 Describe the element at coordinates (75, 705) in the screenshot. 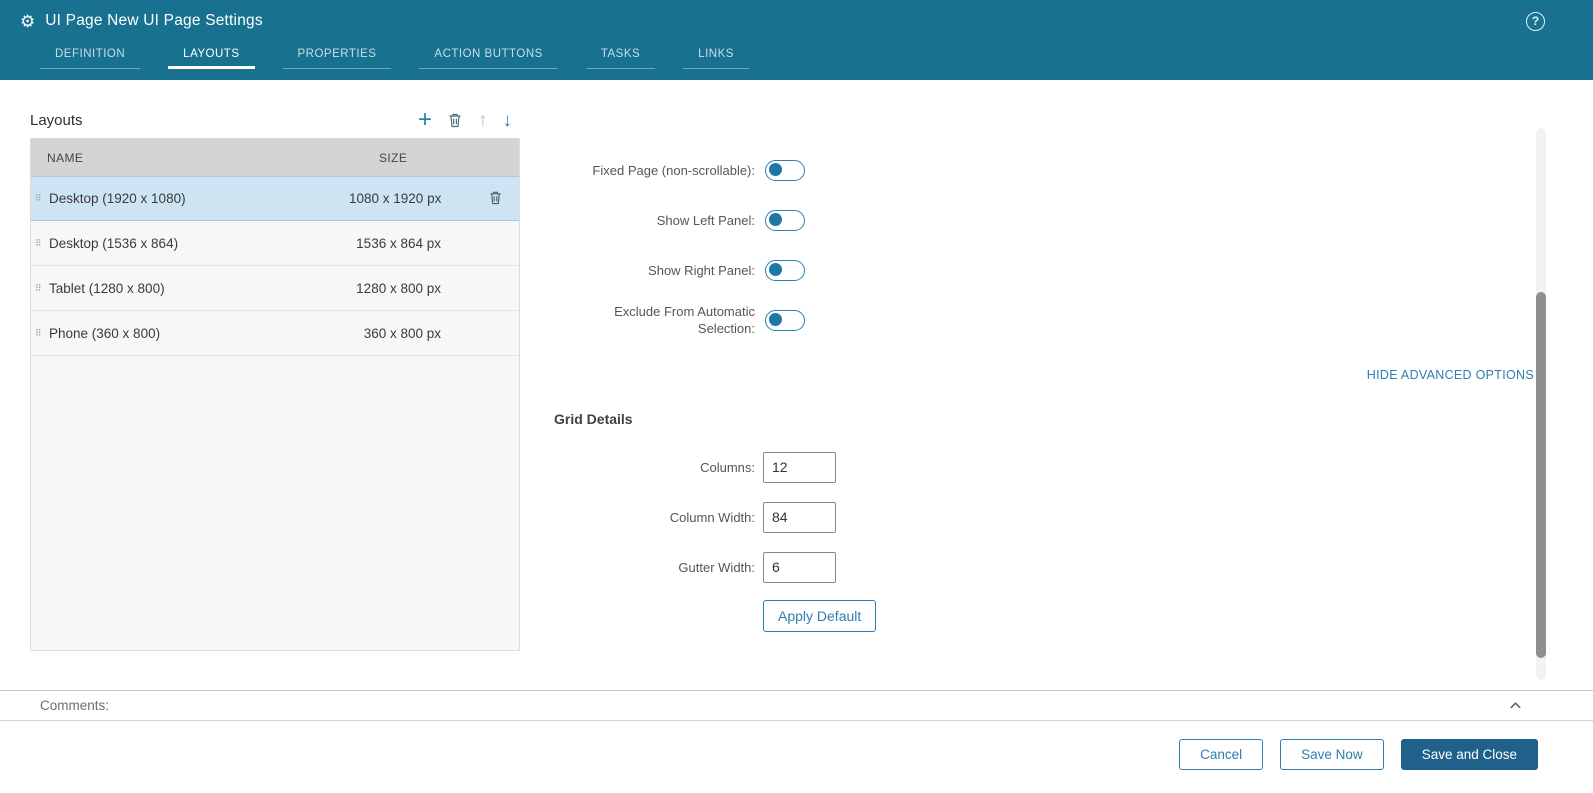

I see `comments-label: Comments:` at that location.